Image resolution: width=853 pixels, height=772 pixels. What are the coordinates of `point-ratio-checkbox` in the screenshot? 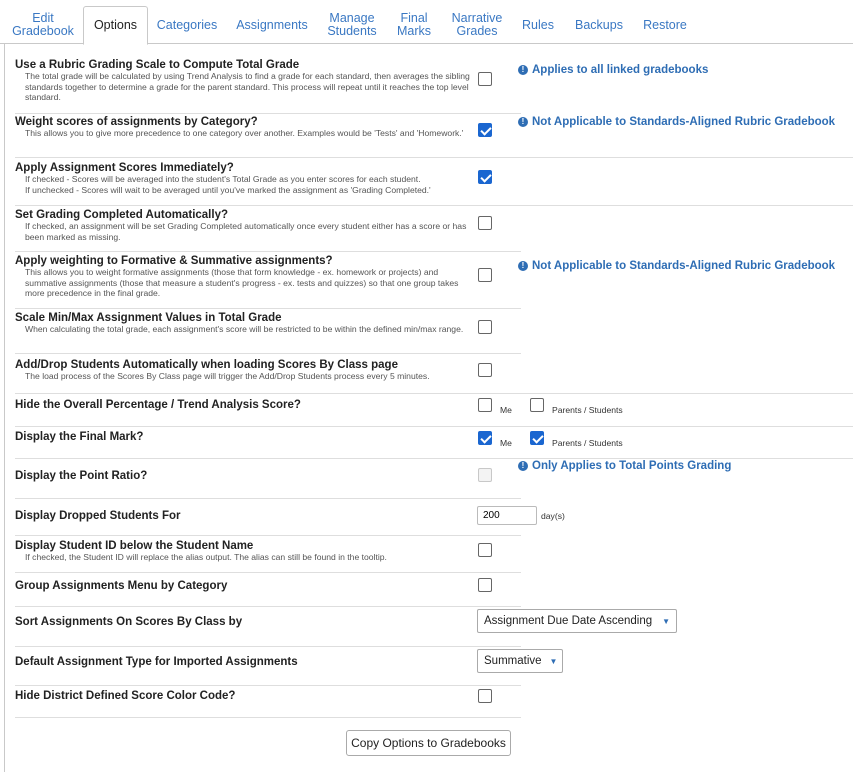 It's located at (485, 475).